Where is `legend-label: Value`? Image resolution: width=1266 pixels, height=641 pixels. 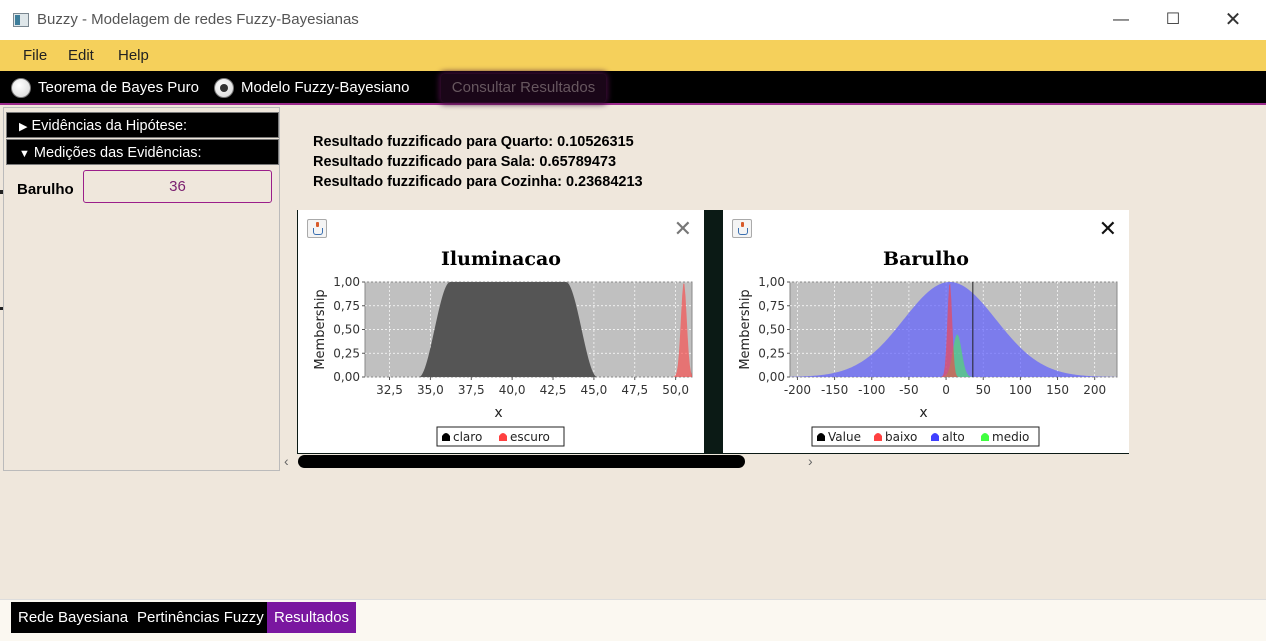
legend-label: Value is located at coordinates (844, 437).